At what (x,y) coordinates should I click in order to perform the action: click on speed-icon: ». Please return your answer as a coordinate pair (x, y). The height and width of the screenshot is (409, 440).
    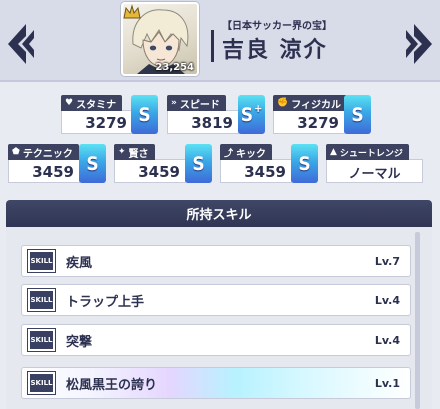
    Looking at the image, I should click on (174, 103).